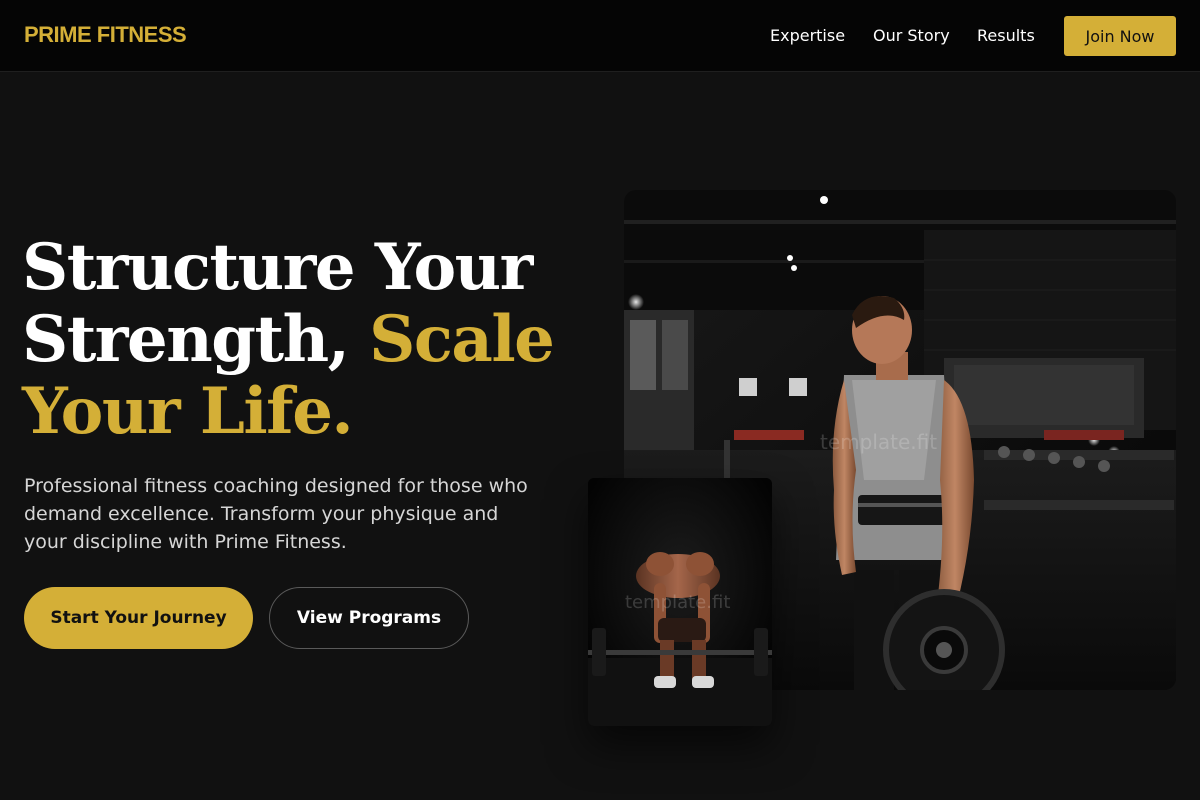 The width and height of the screenshot is (1200, 800). What do you see at coordinates (277, 267) in the screenshot?
I see `hero-title-line1: Structure Your` at bounding box center [277, 267].